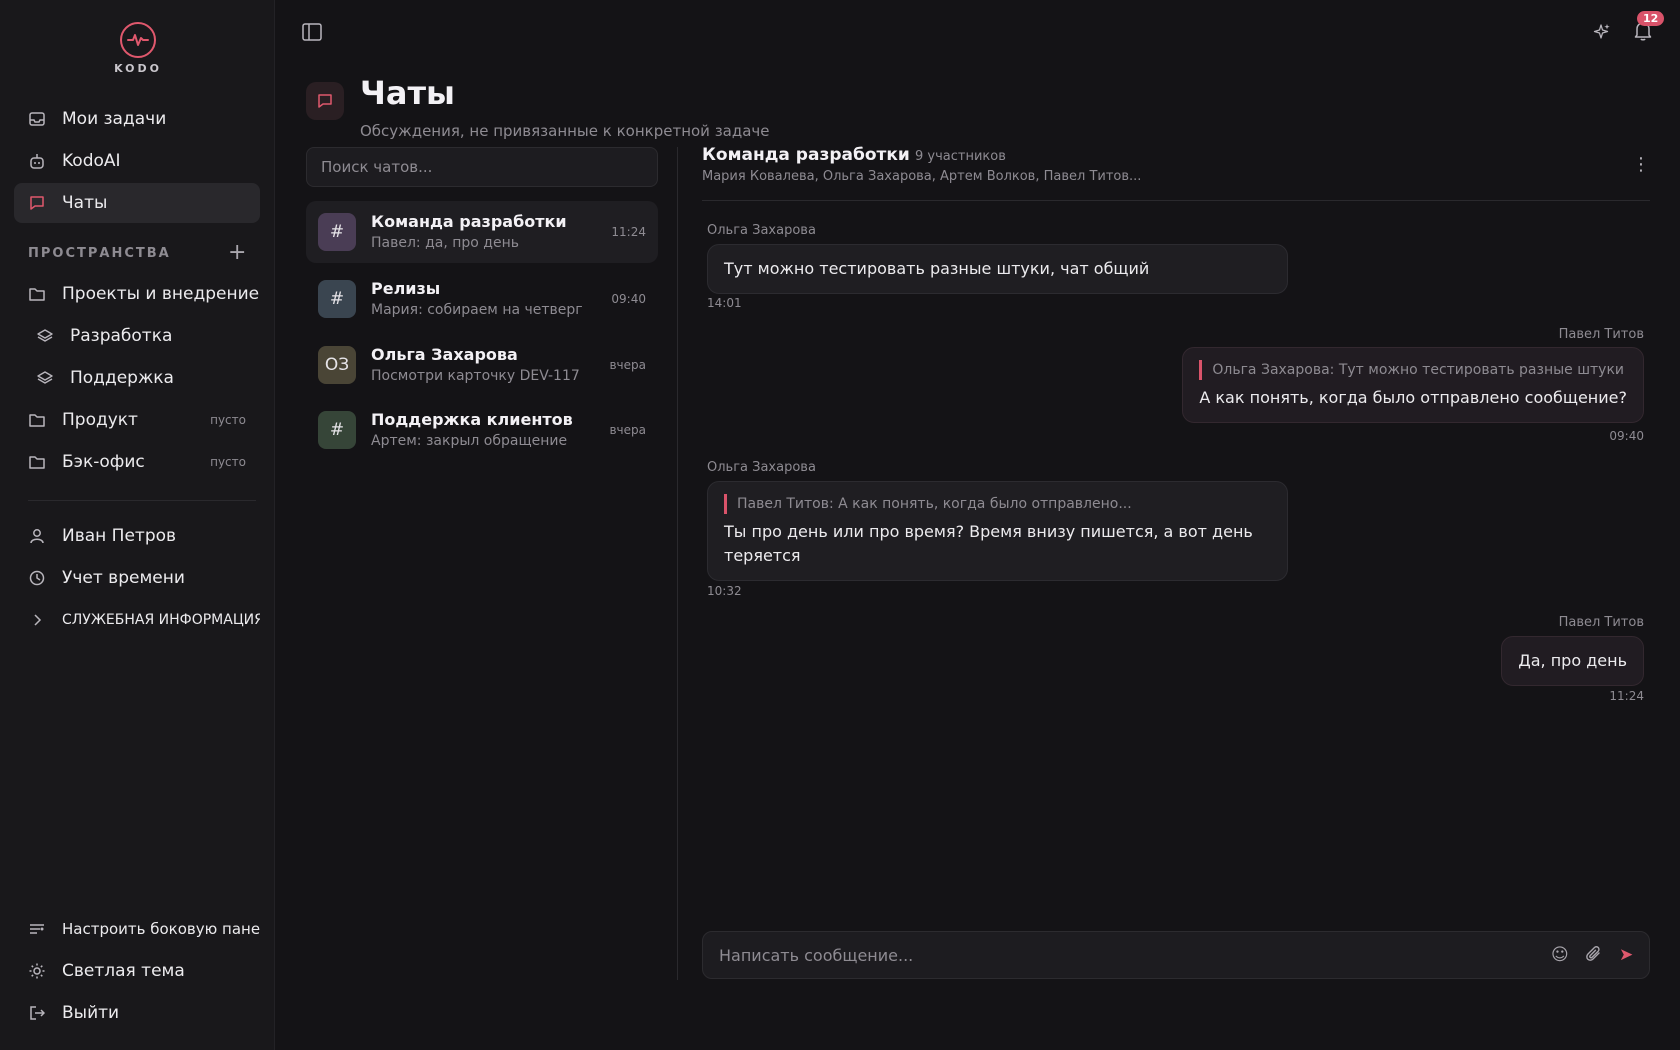  What do you see at coordinates (444, 354) in the screenshot?
I see `chat-name: Ольга Захарова` at bounding box center [444, 354].